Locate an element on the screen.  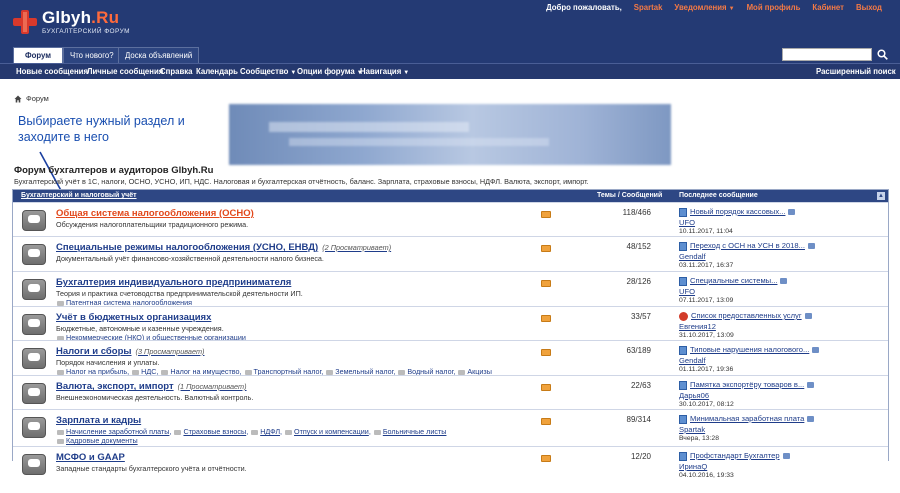
advanced-search-link: Расширенный поиск is located at coordinates (856, 71).